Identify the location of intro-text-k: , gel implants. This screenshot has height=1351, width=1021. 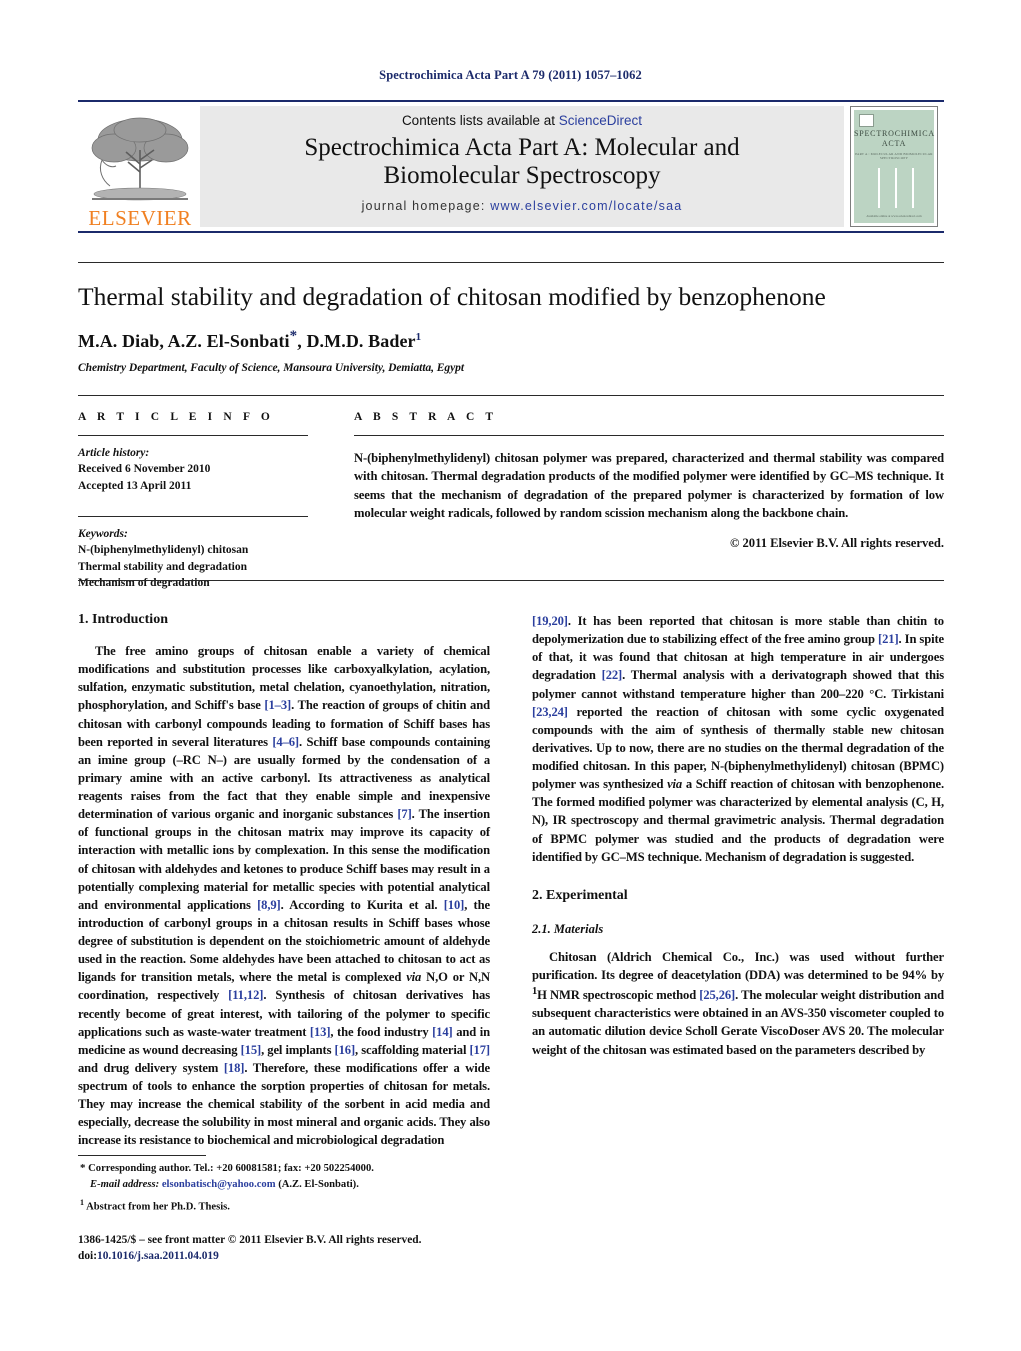
(298, 1049).